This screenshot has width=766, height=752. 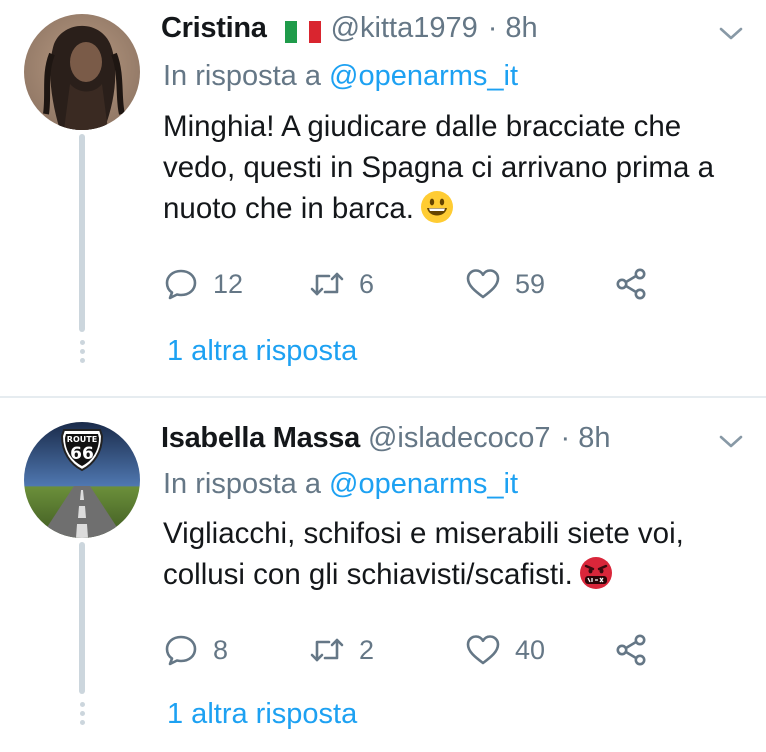 I want to click on tweet-actions: 12 6 59, so click(x=413, y=284).